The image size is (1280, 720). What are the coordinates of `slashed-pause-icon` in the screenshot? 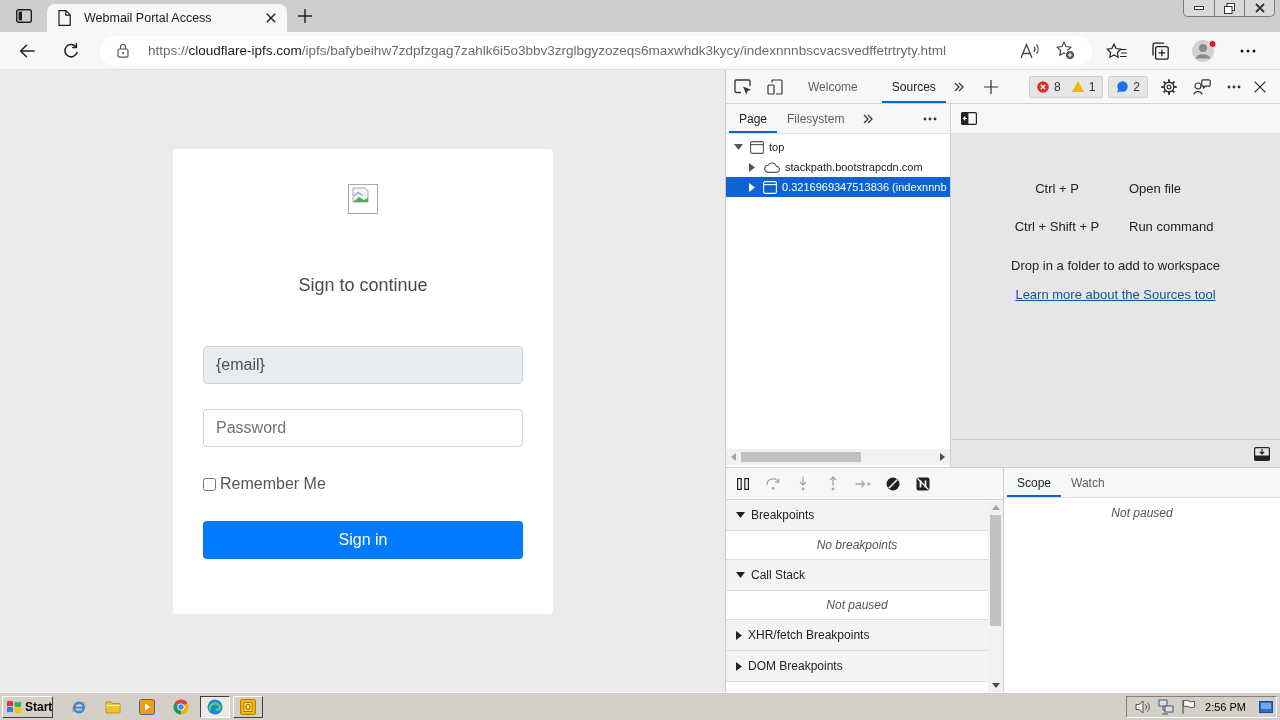 It's located at (923, 483).